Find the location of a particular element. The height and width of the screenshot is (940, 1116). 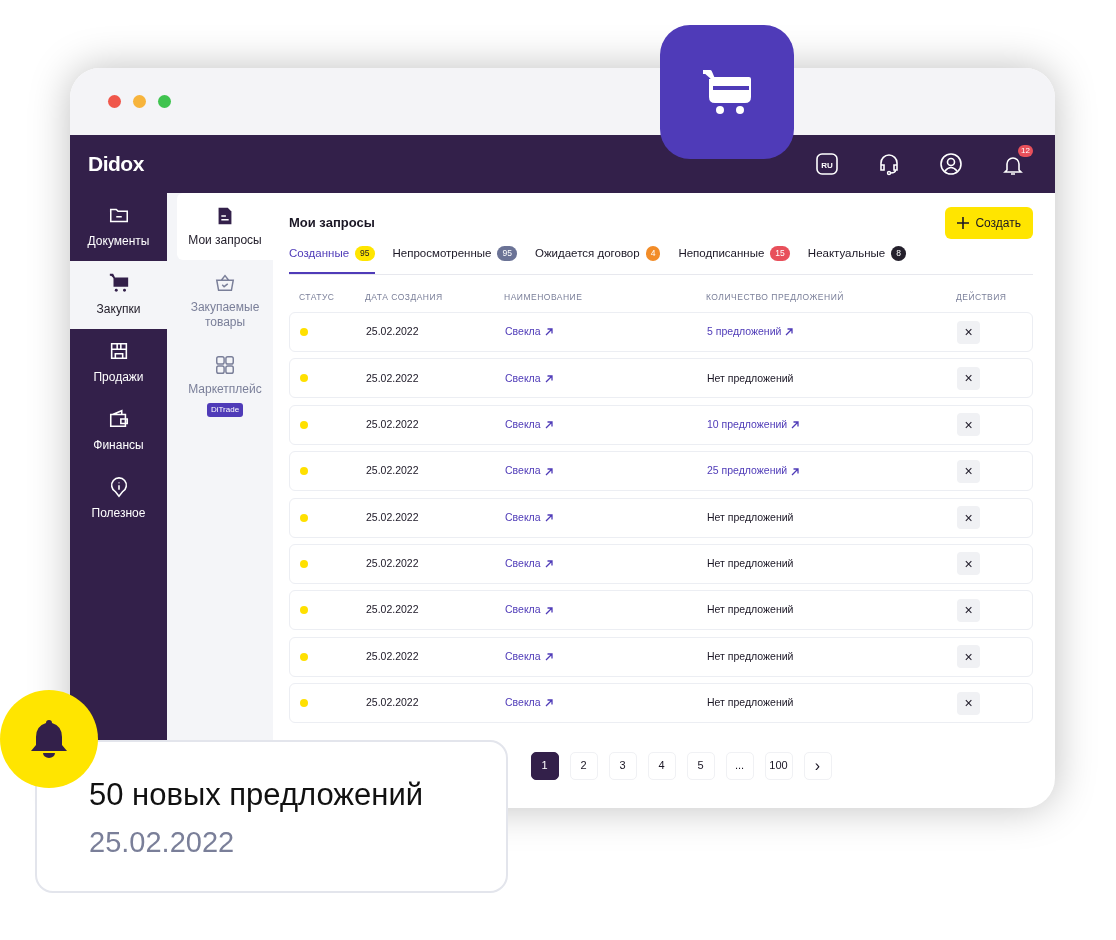

language-icon: RU is located at coordinates (827, 164).